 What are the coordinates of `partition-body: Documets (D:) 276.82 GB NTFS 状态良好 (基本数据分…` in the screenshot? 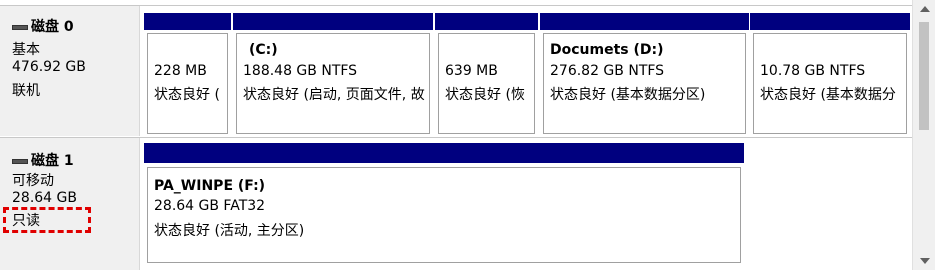 It's located at (644, 83).